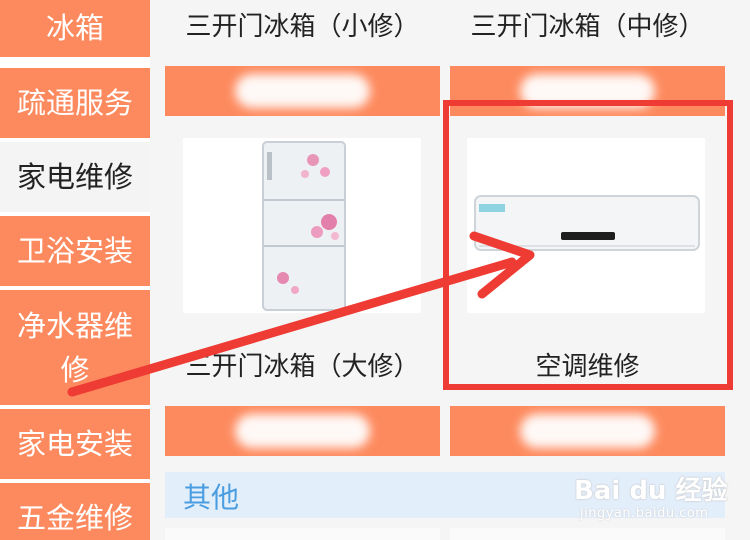 The height and width of the screenshot is (540, 750). I want to click on watermark-logo: Bai du 经验, so click(651, 491).